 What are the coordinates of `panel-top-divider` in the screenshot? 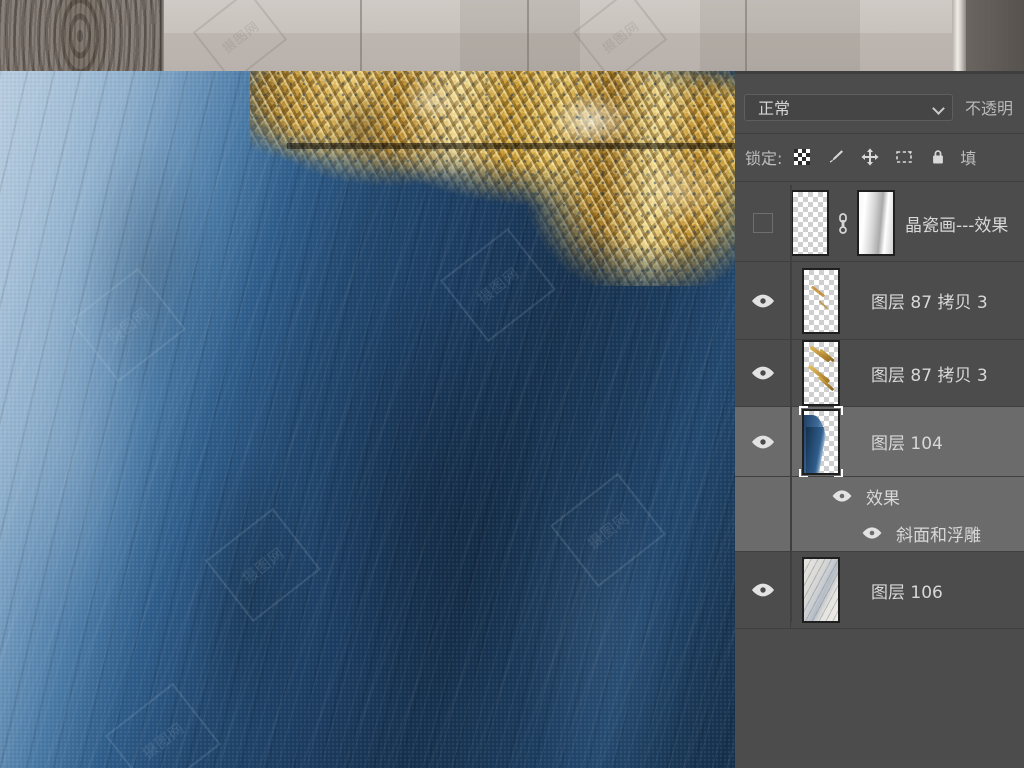 It's located at (879, 72).